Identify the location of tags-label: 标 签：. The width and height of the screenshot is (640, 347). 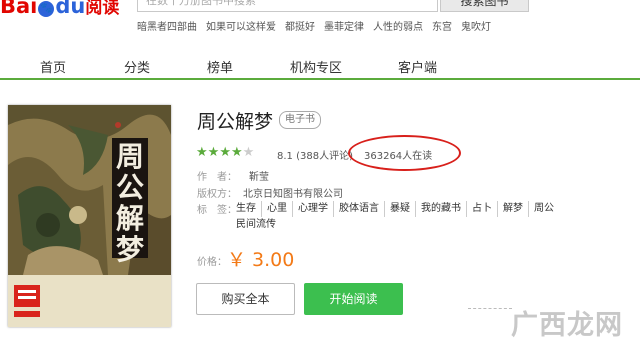
(217, 210).